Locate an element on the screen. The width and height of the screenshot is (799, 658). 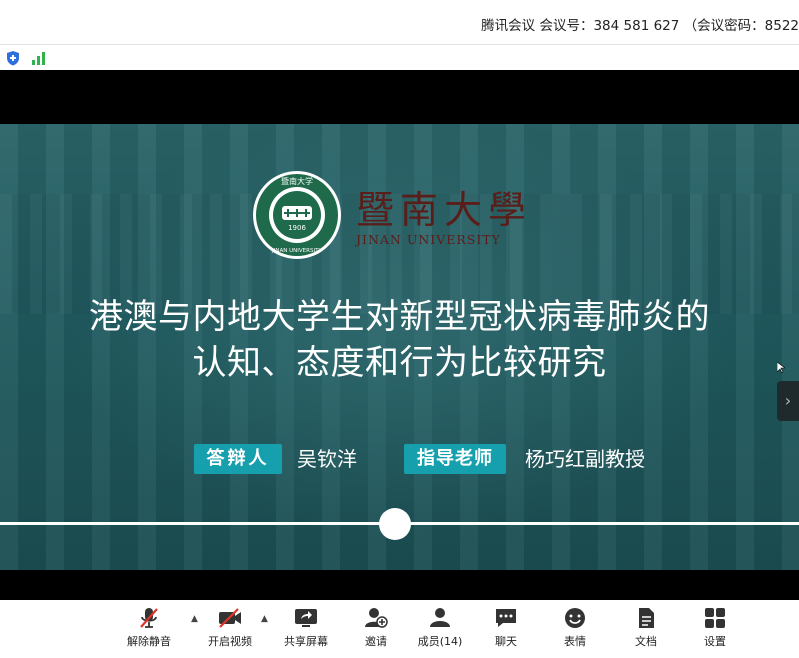
share-screen-button: 共享屏幕 is located at coordinates (306, 631).